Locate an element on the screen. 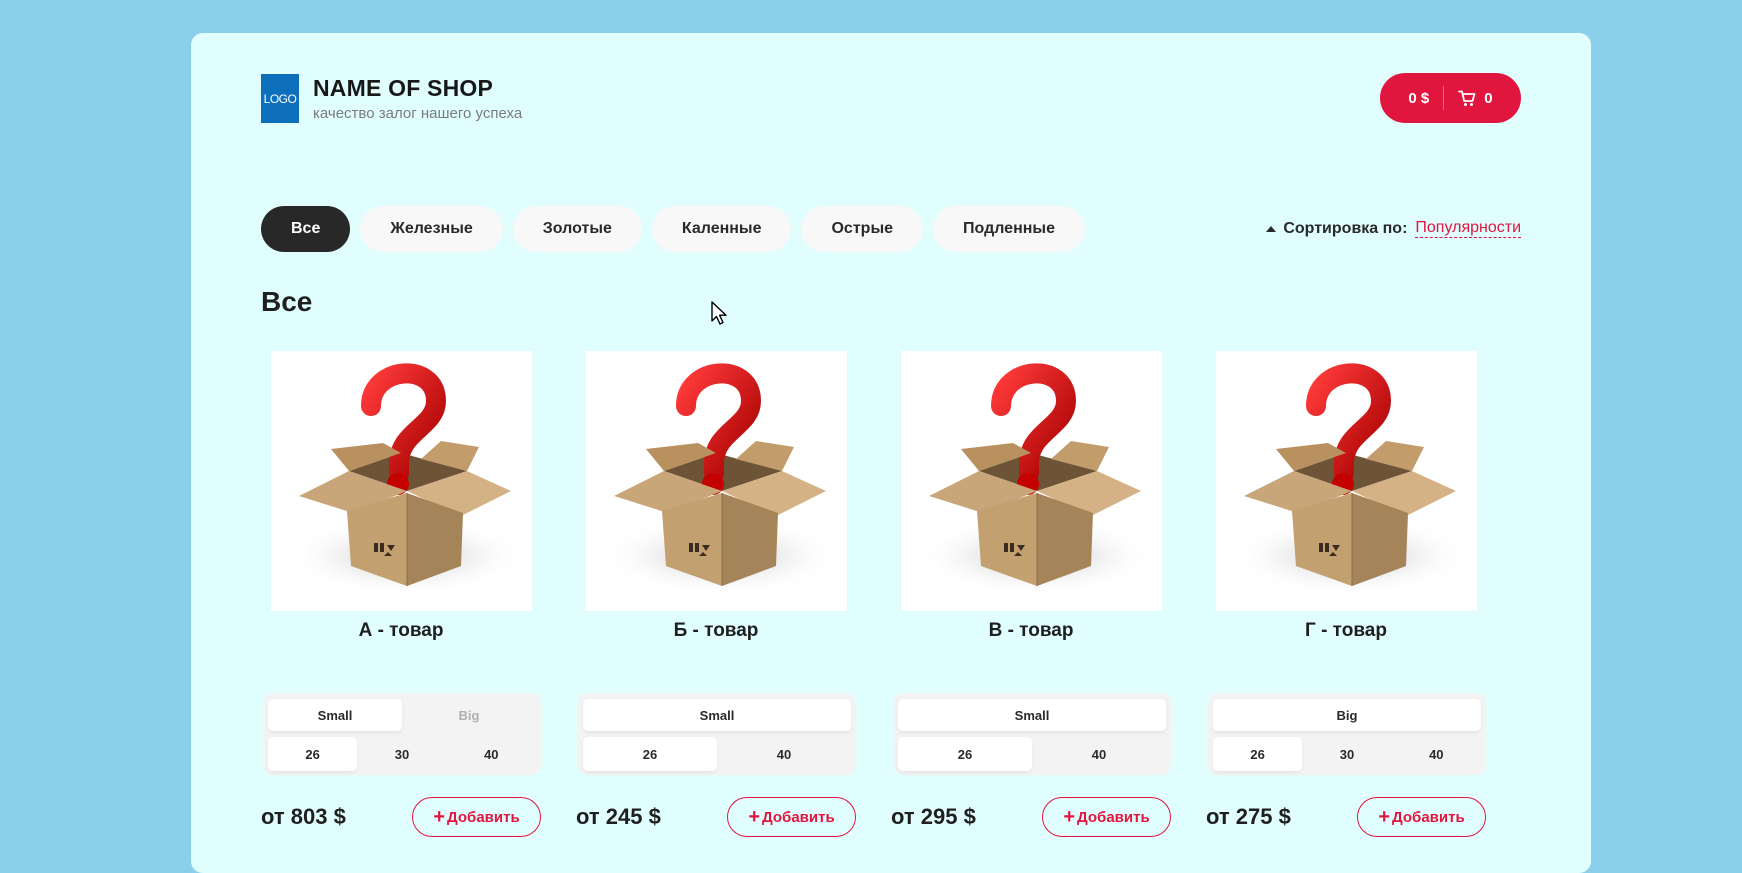 Image resolution: width=1742 pixels, height=873 pixels. product-name: Б - товар is located at coordinates (716, 630).